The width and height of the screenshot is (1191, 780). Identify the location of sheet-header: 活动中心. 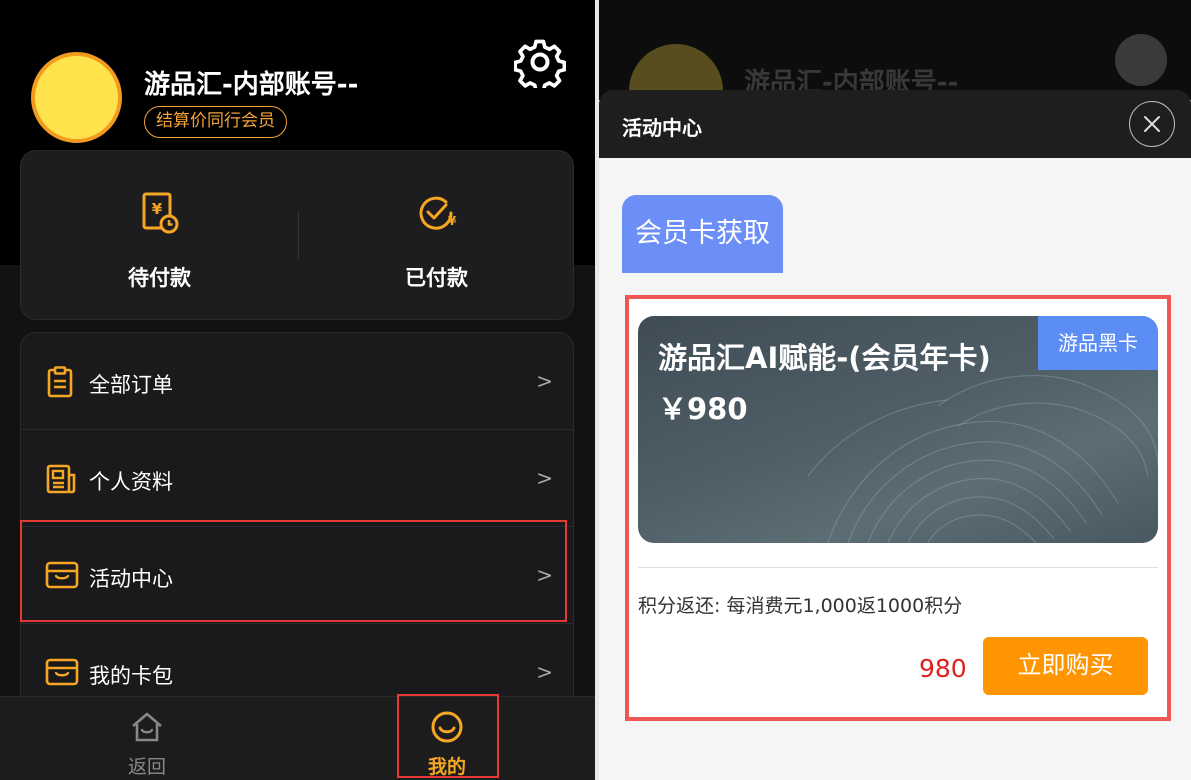
(895, 124).